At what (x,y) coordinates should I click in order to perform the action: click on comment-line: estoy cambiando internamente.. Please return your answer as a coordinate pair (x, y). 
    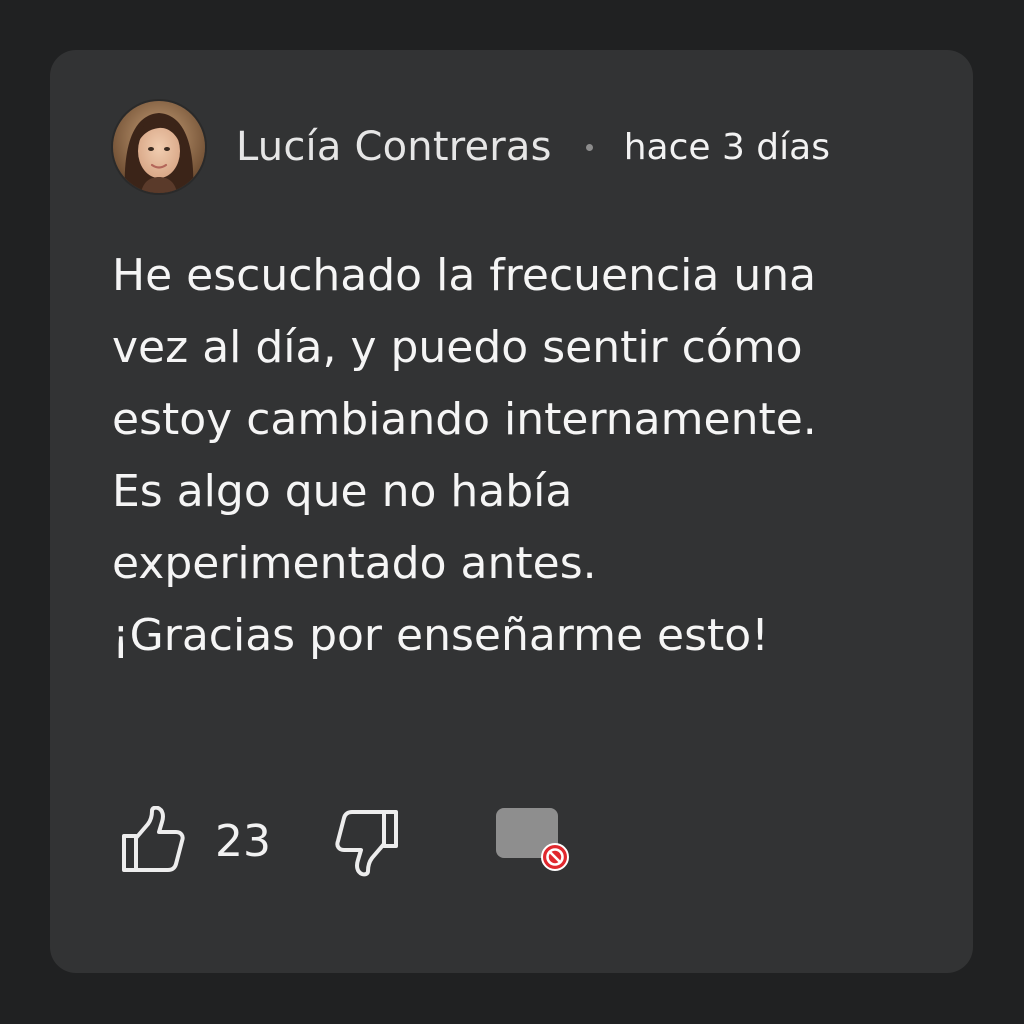
    Looking at the image, I should click on (464, 419).